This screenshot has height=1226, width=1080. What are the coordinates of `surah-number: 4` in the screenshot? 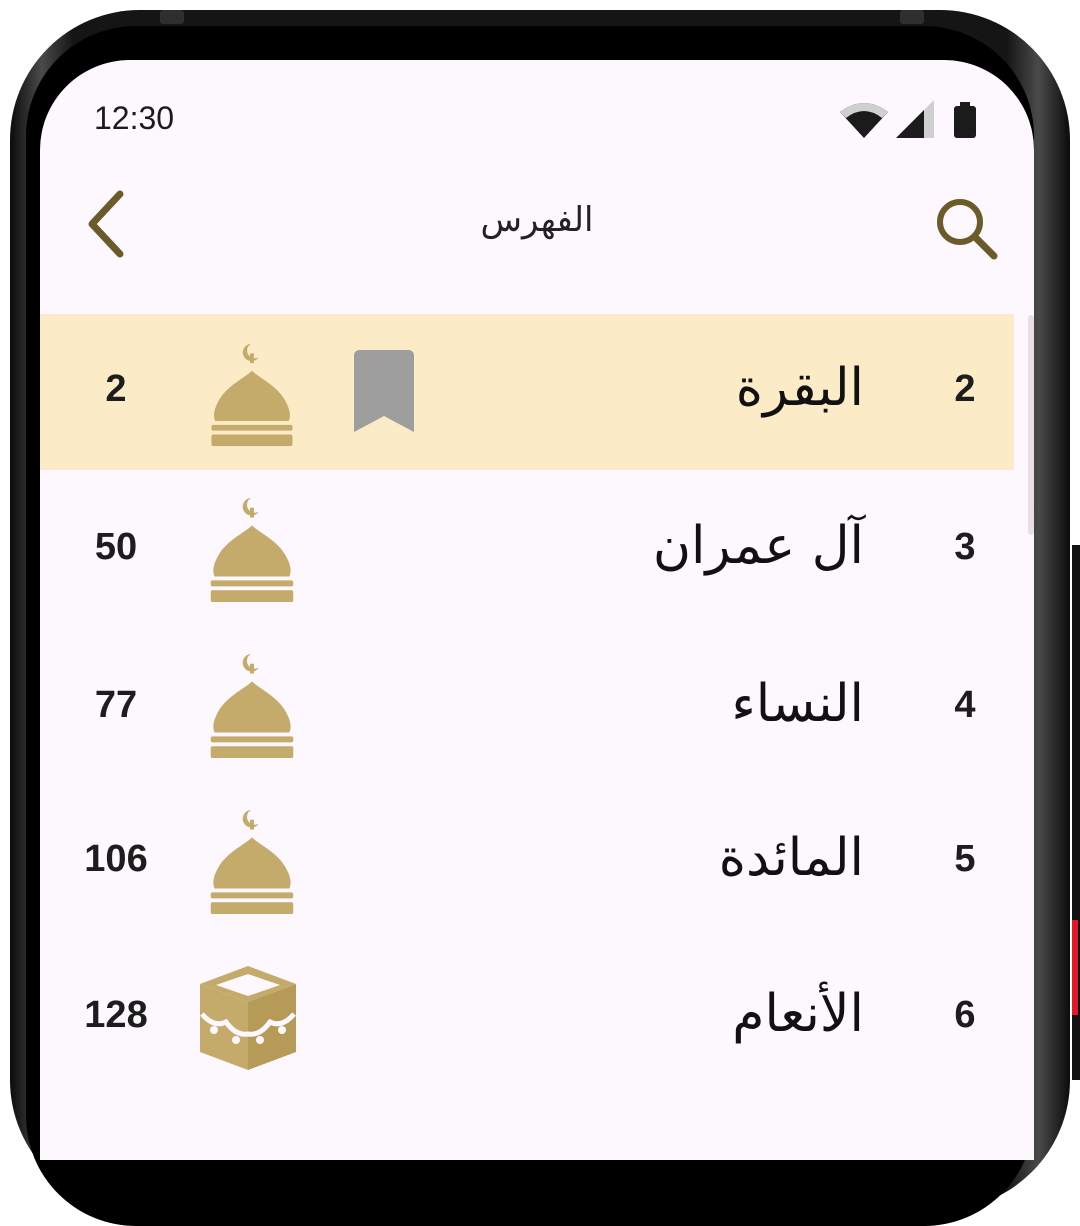 It's located at (965, 705).